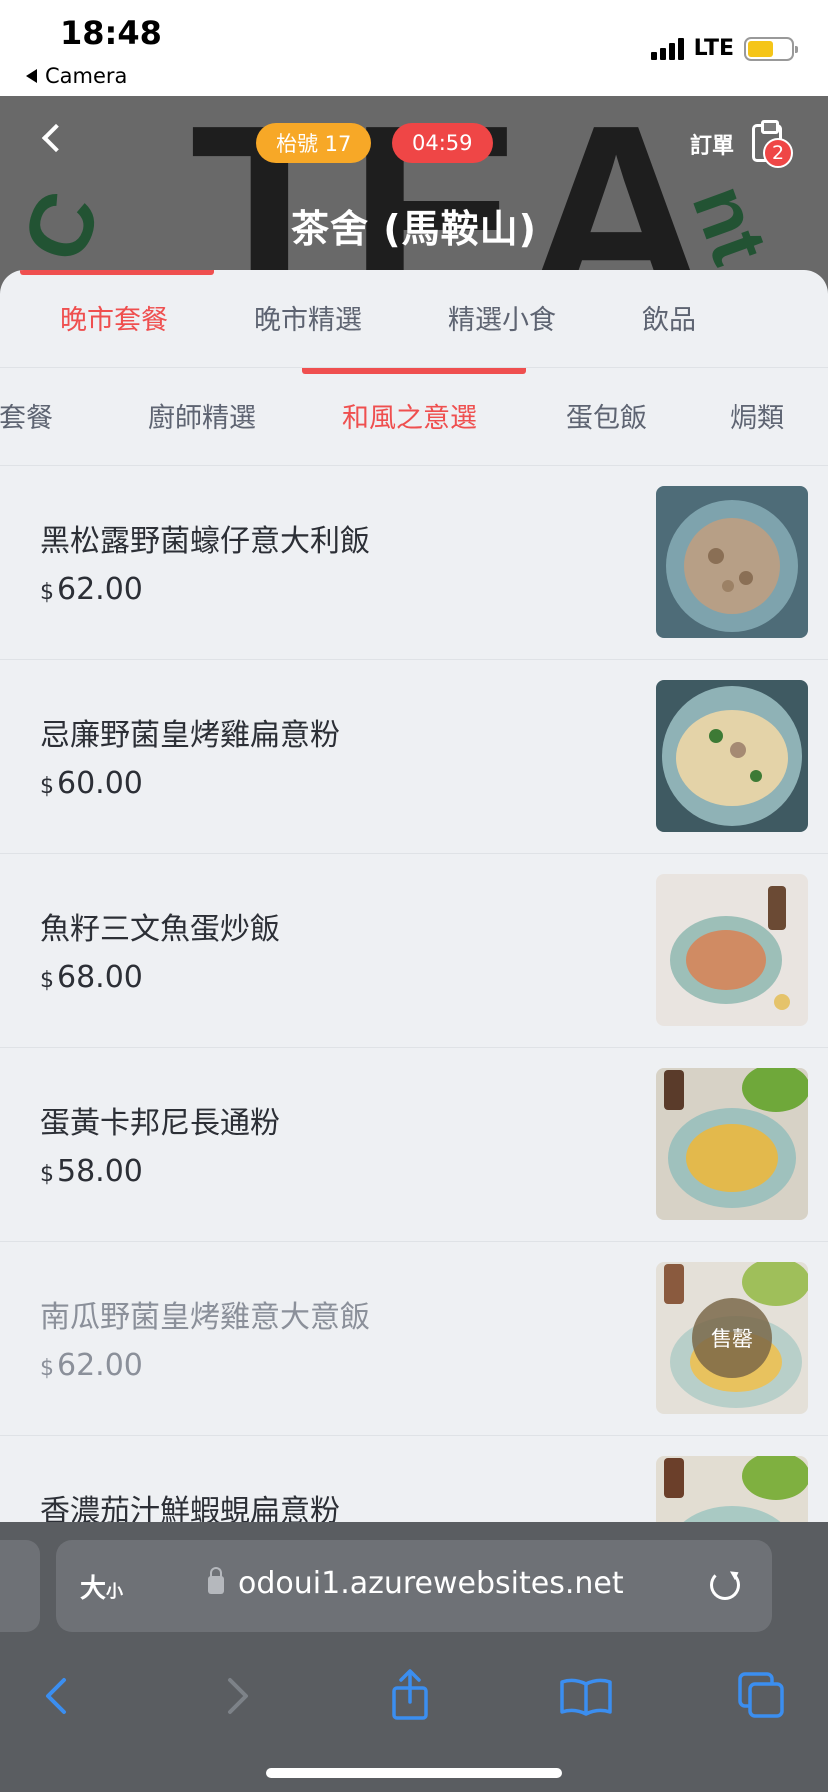 Image resolution: width=828 pixels, height=1792 pixels. I want to click on home-indicator, so click(414, 1773).